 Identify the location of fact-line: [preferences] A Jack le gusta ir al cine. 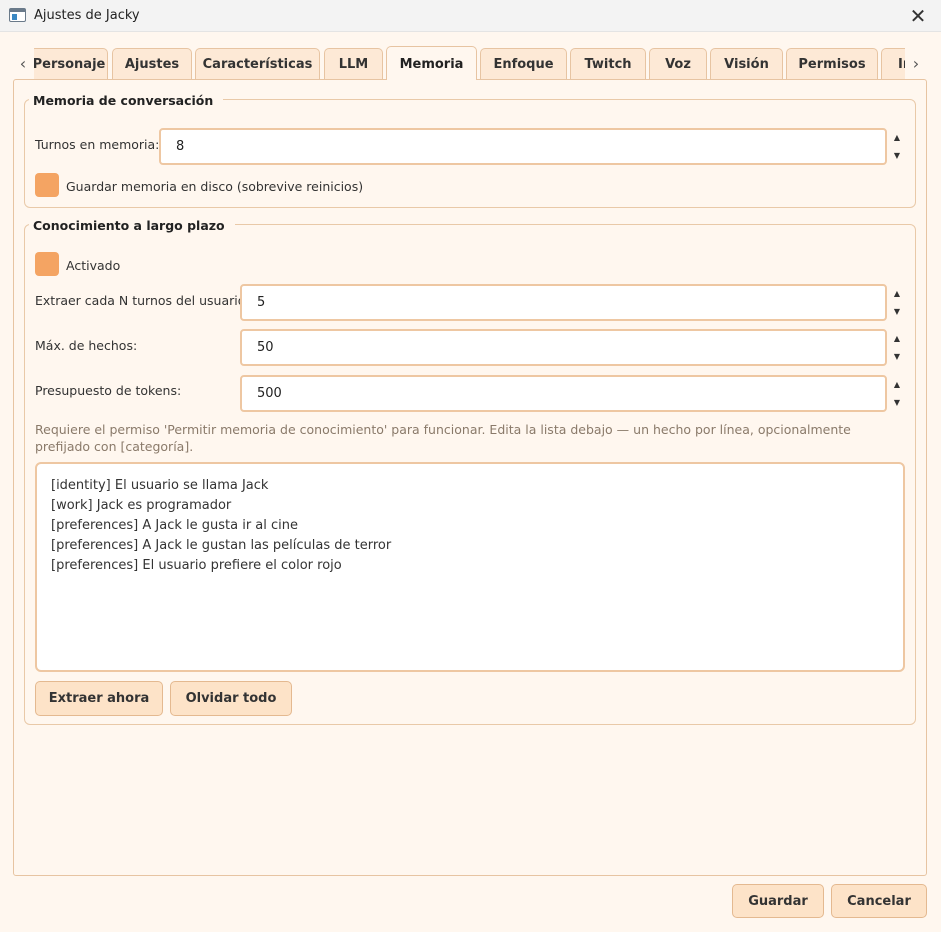
(175, 525).